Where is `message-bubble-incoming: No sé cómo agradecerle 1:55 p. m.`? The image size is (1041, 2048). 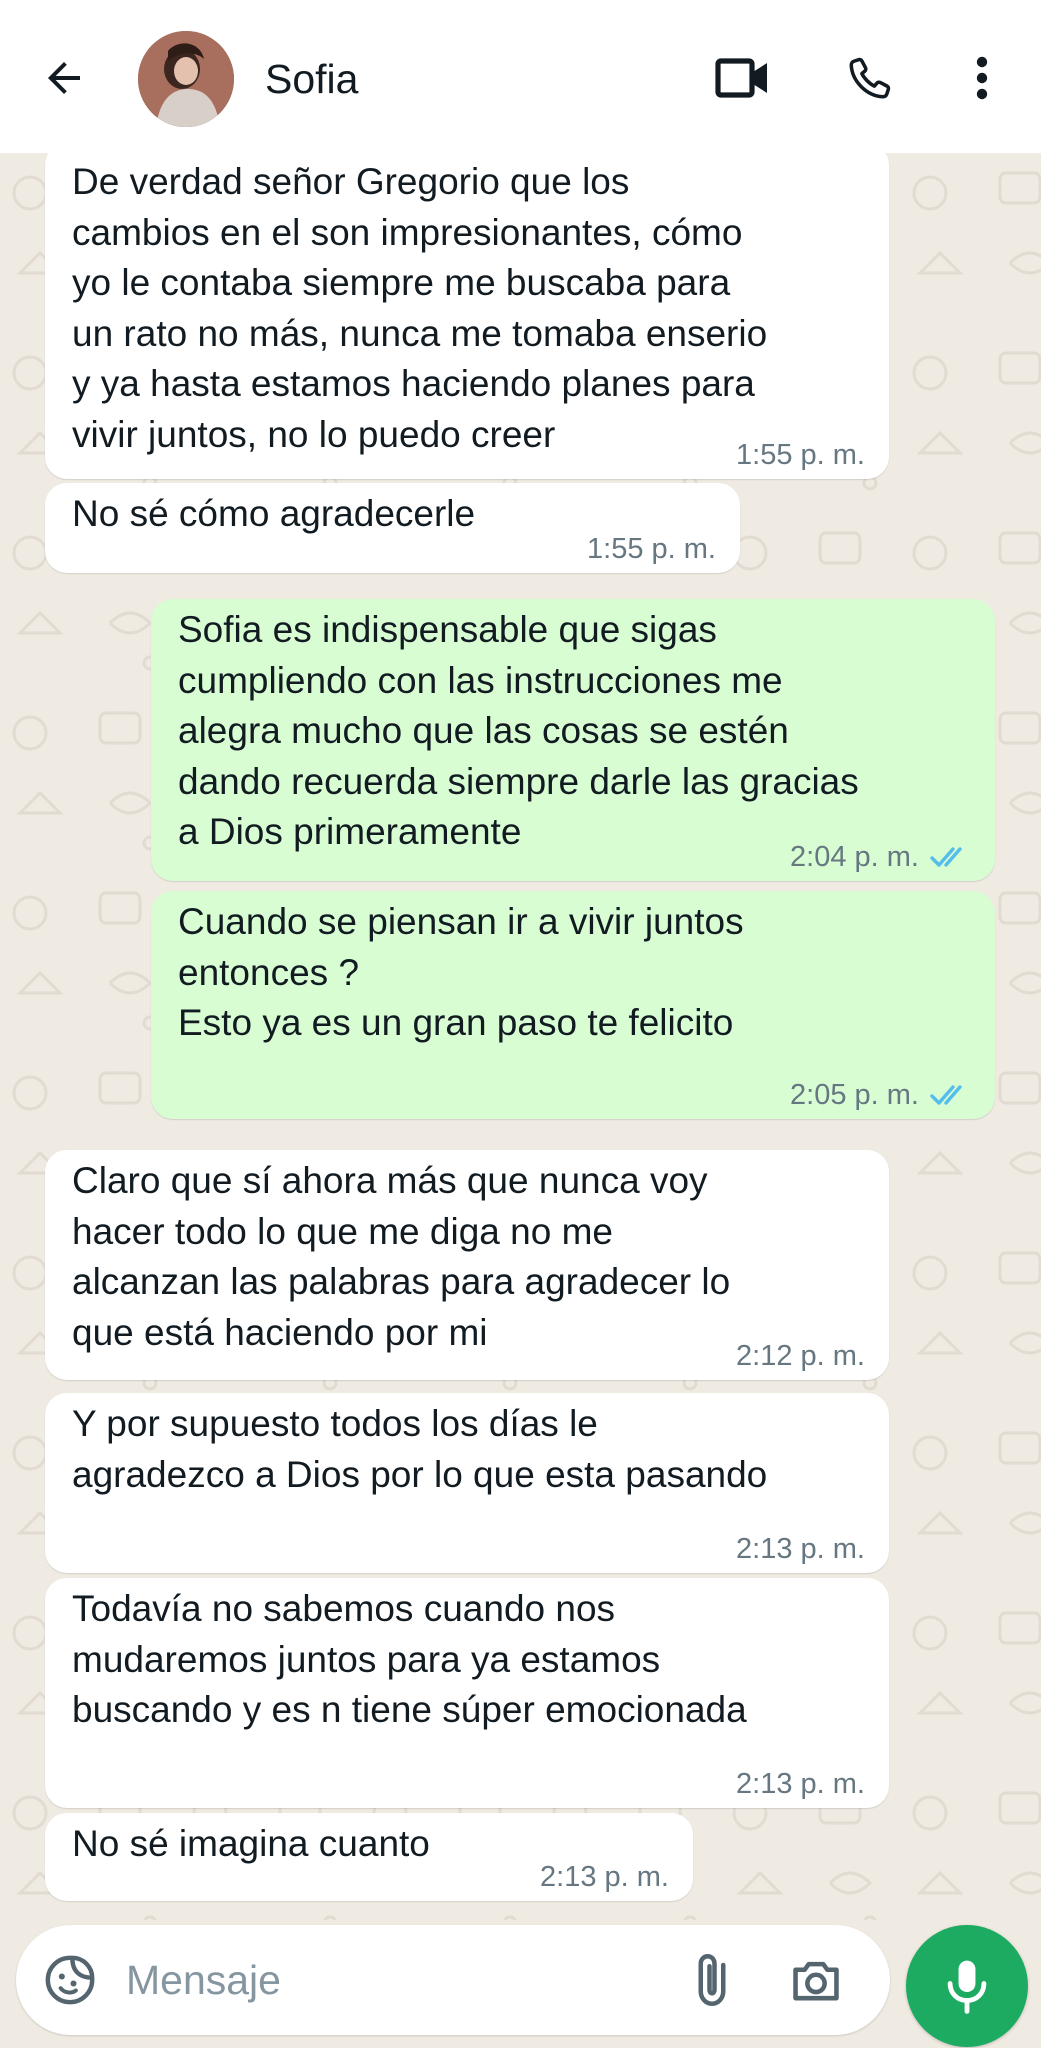 message-bubble-incoming: No sé cómo agradecerle 1:55 p. m. is located at coordinates (392, 528).